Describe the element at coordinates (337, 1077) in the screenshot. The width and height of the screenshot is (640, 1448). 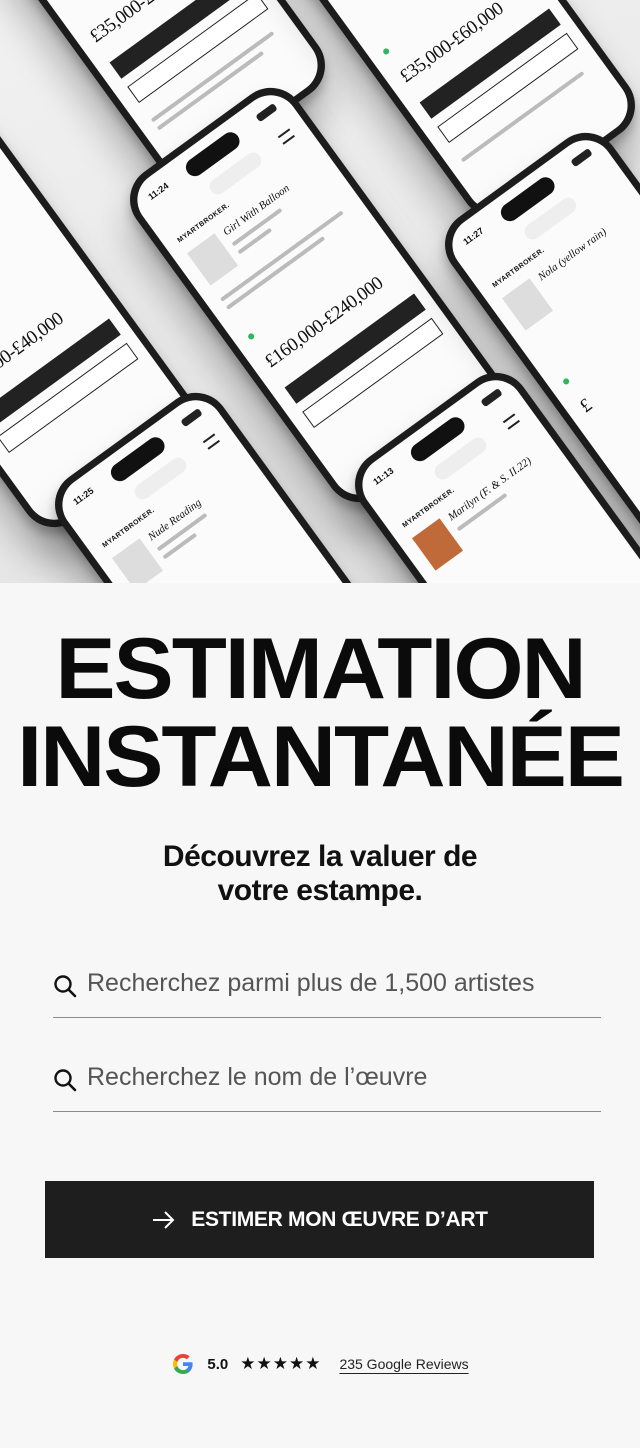
I see `artwork-search-input` at that location.